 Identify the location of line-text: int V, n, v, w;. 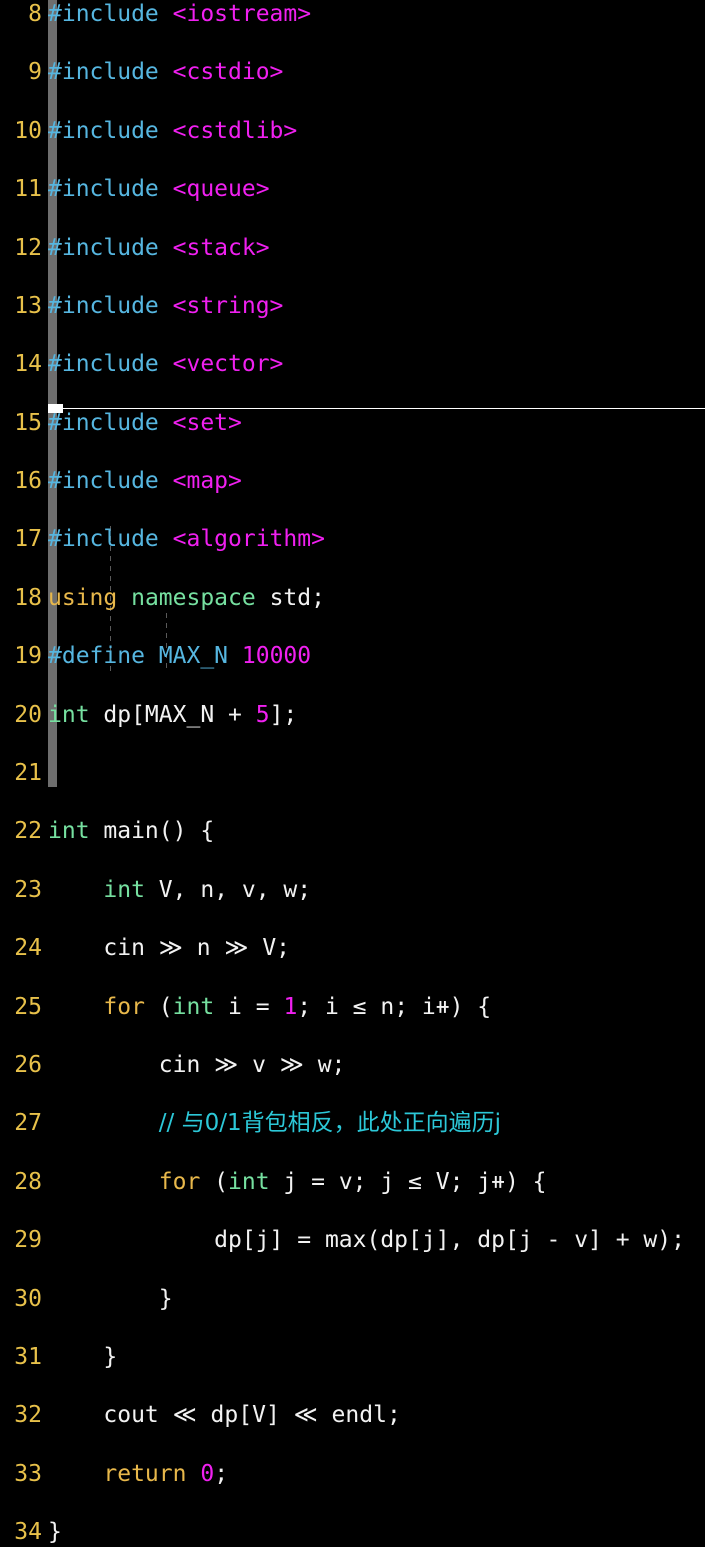
(179, 890).